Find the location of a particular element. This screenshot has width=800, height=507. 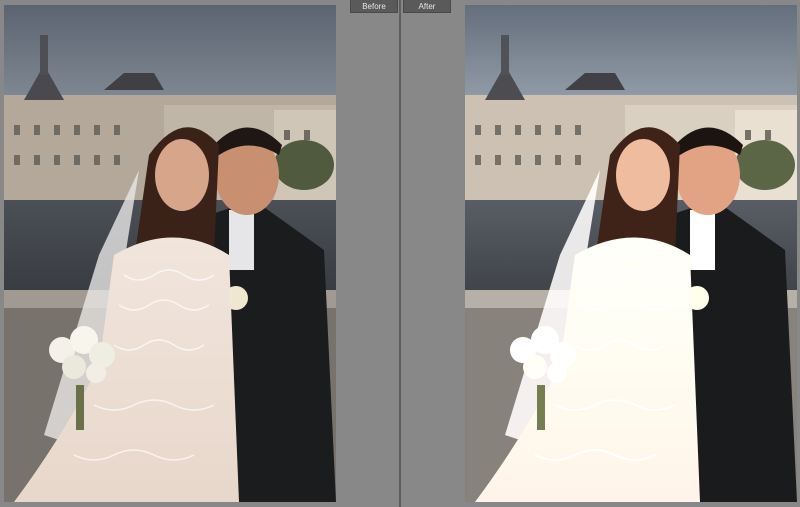

after-label-tab: After is located at coordinates (427, 6).